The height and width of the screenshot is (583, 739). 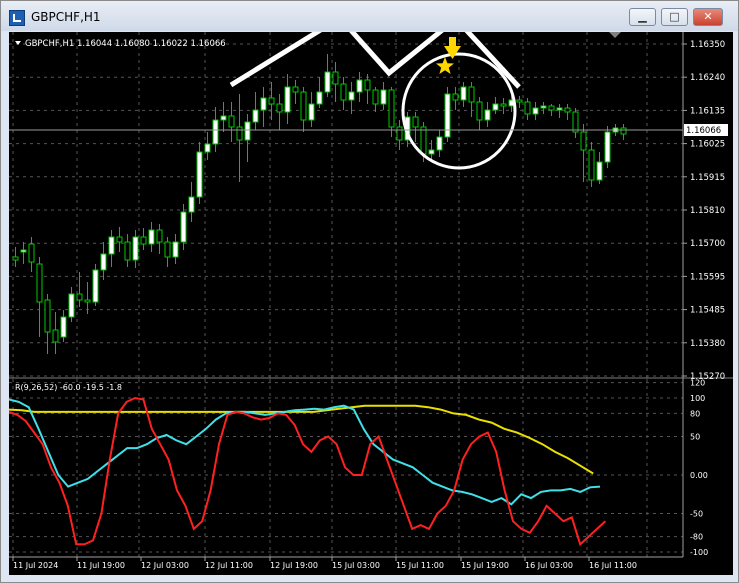 What do you see at coordinates (18, 43) in the screenshot?
I see `chart-menu-triangle-icon` at bounding box center [18, 43].